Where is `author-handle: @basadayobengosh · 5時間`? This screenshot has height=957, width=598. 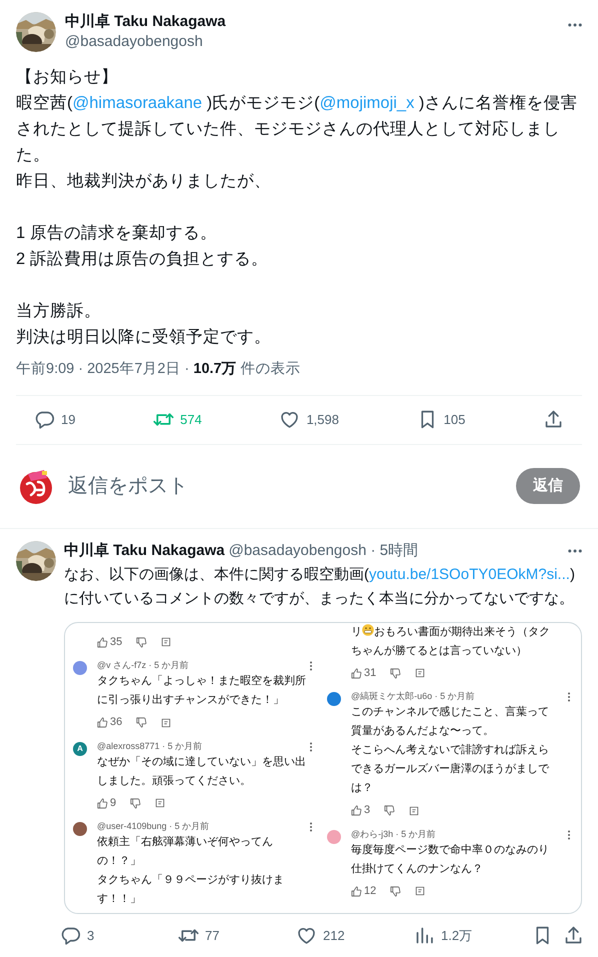 author-handle: @basadayobengosh · 5時間 is located at coordinates (397, 550).